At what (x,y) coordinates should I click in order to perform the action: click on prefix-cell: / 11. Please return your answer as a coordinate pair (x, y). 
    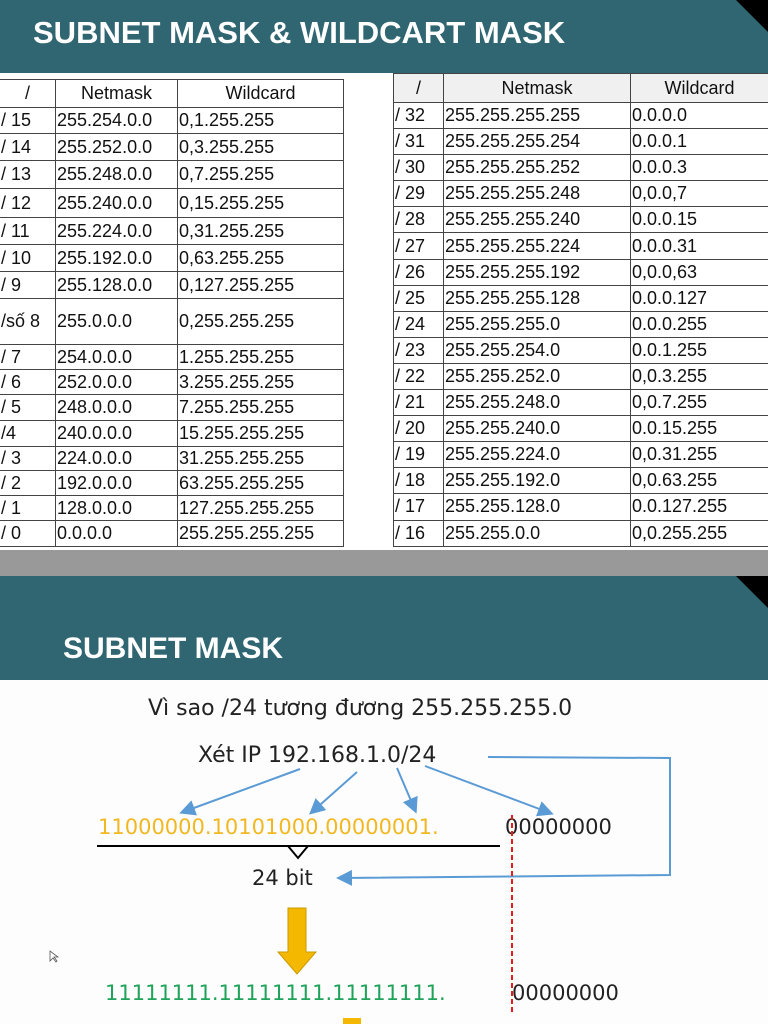
    Looking at the image, I should click on (28, 231).